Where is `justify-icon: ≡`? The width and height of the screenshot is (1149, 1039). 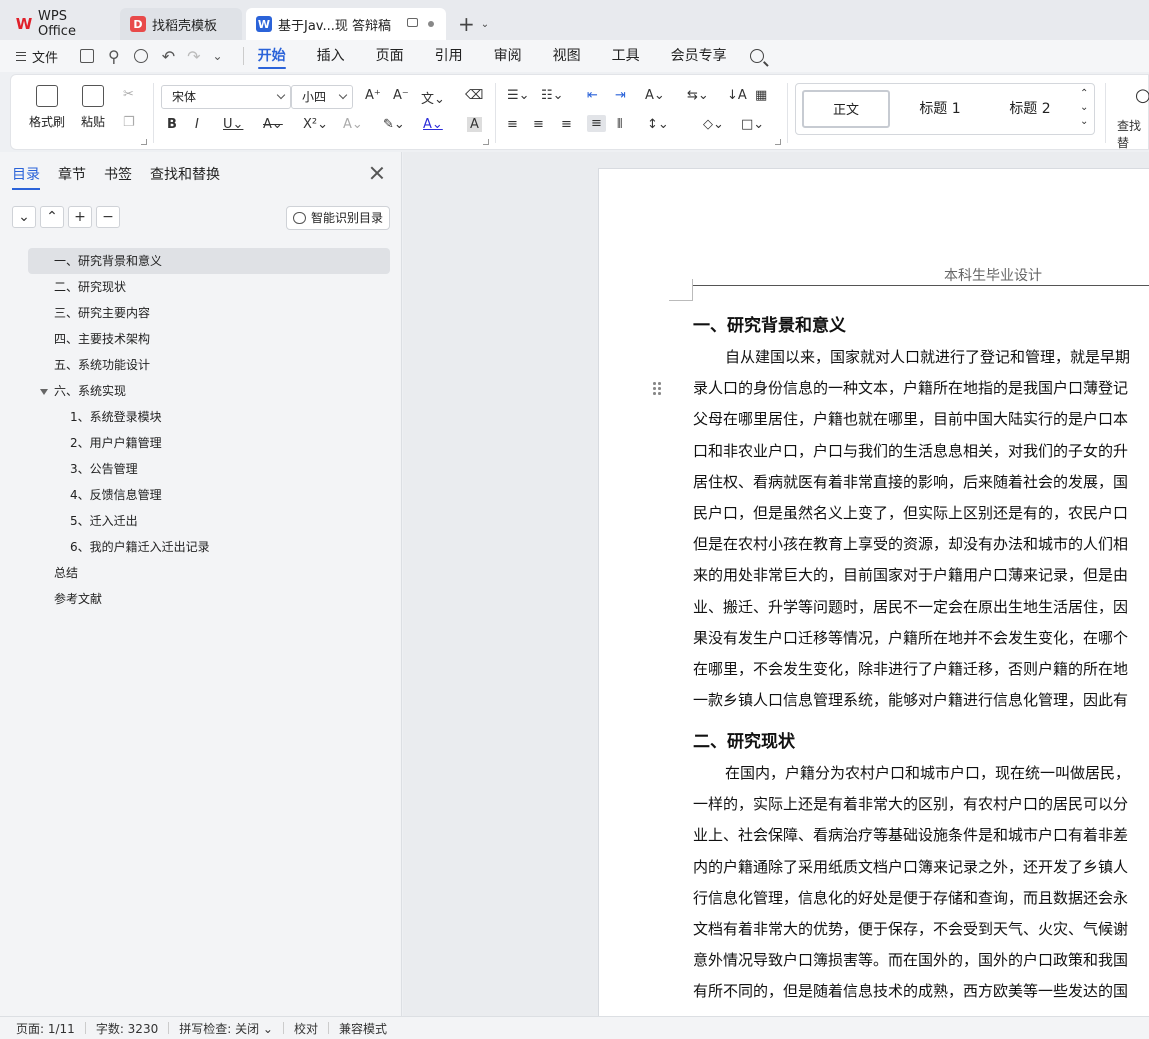 justify-icon: ≡ is located at coordinates (596, 123).